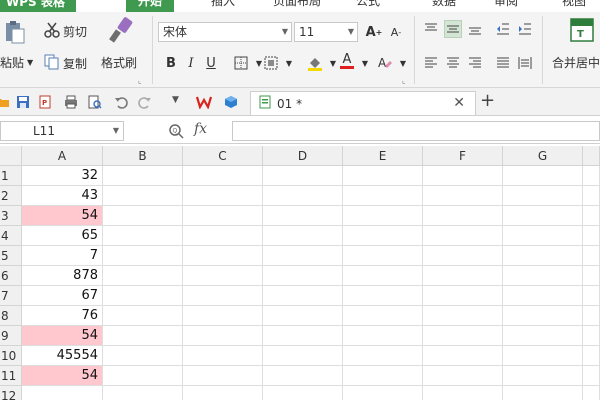 The width and height of the screenshot is (600, 400). I want to click on row-header: 8, so click(11, 316).